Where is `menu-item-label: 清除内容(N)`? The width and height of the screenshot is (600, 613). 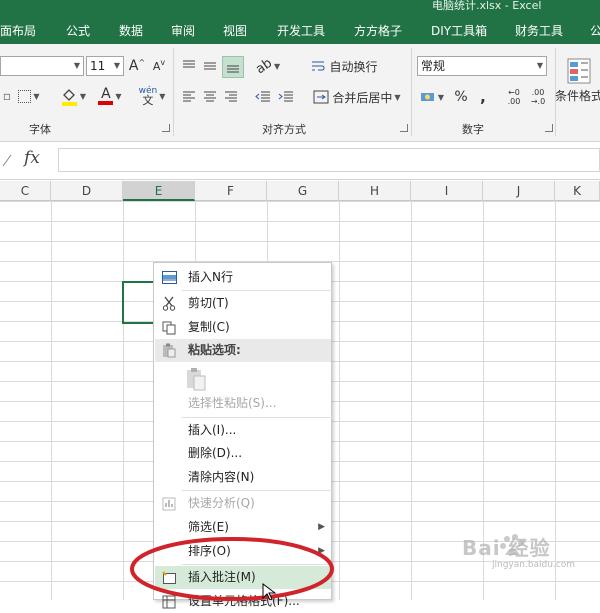 menu-item-label: 清除内容(N) is located at coordinates (221, 477).